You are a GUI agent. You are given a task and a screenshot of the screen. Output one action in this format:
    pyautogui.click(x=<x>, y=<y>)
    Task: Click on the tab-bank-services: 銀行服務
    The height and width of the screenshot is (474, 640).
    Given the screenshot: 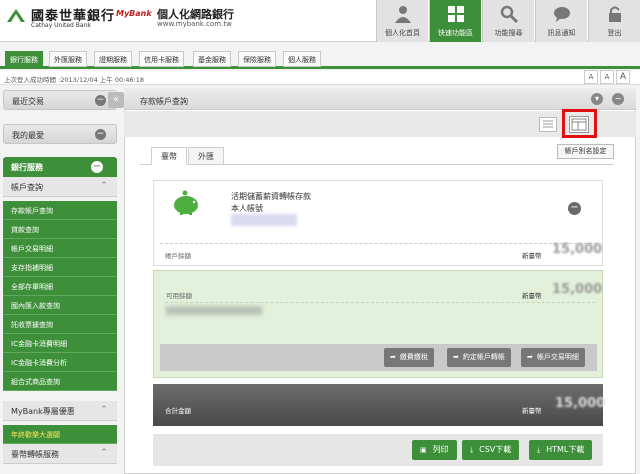 What is the action you would take?
    pyautogui.click(x=24, y=59)
    